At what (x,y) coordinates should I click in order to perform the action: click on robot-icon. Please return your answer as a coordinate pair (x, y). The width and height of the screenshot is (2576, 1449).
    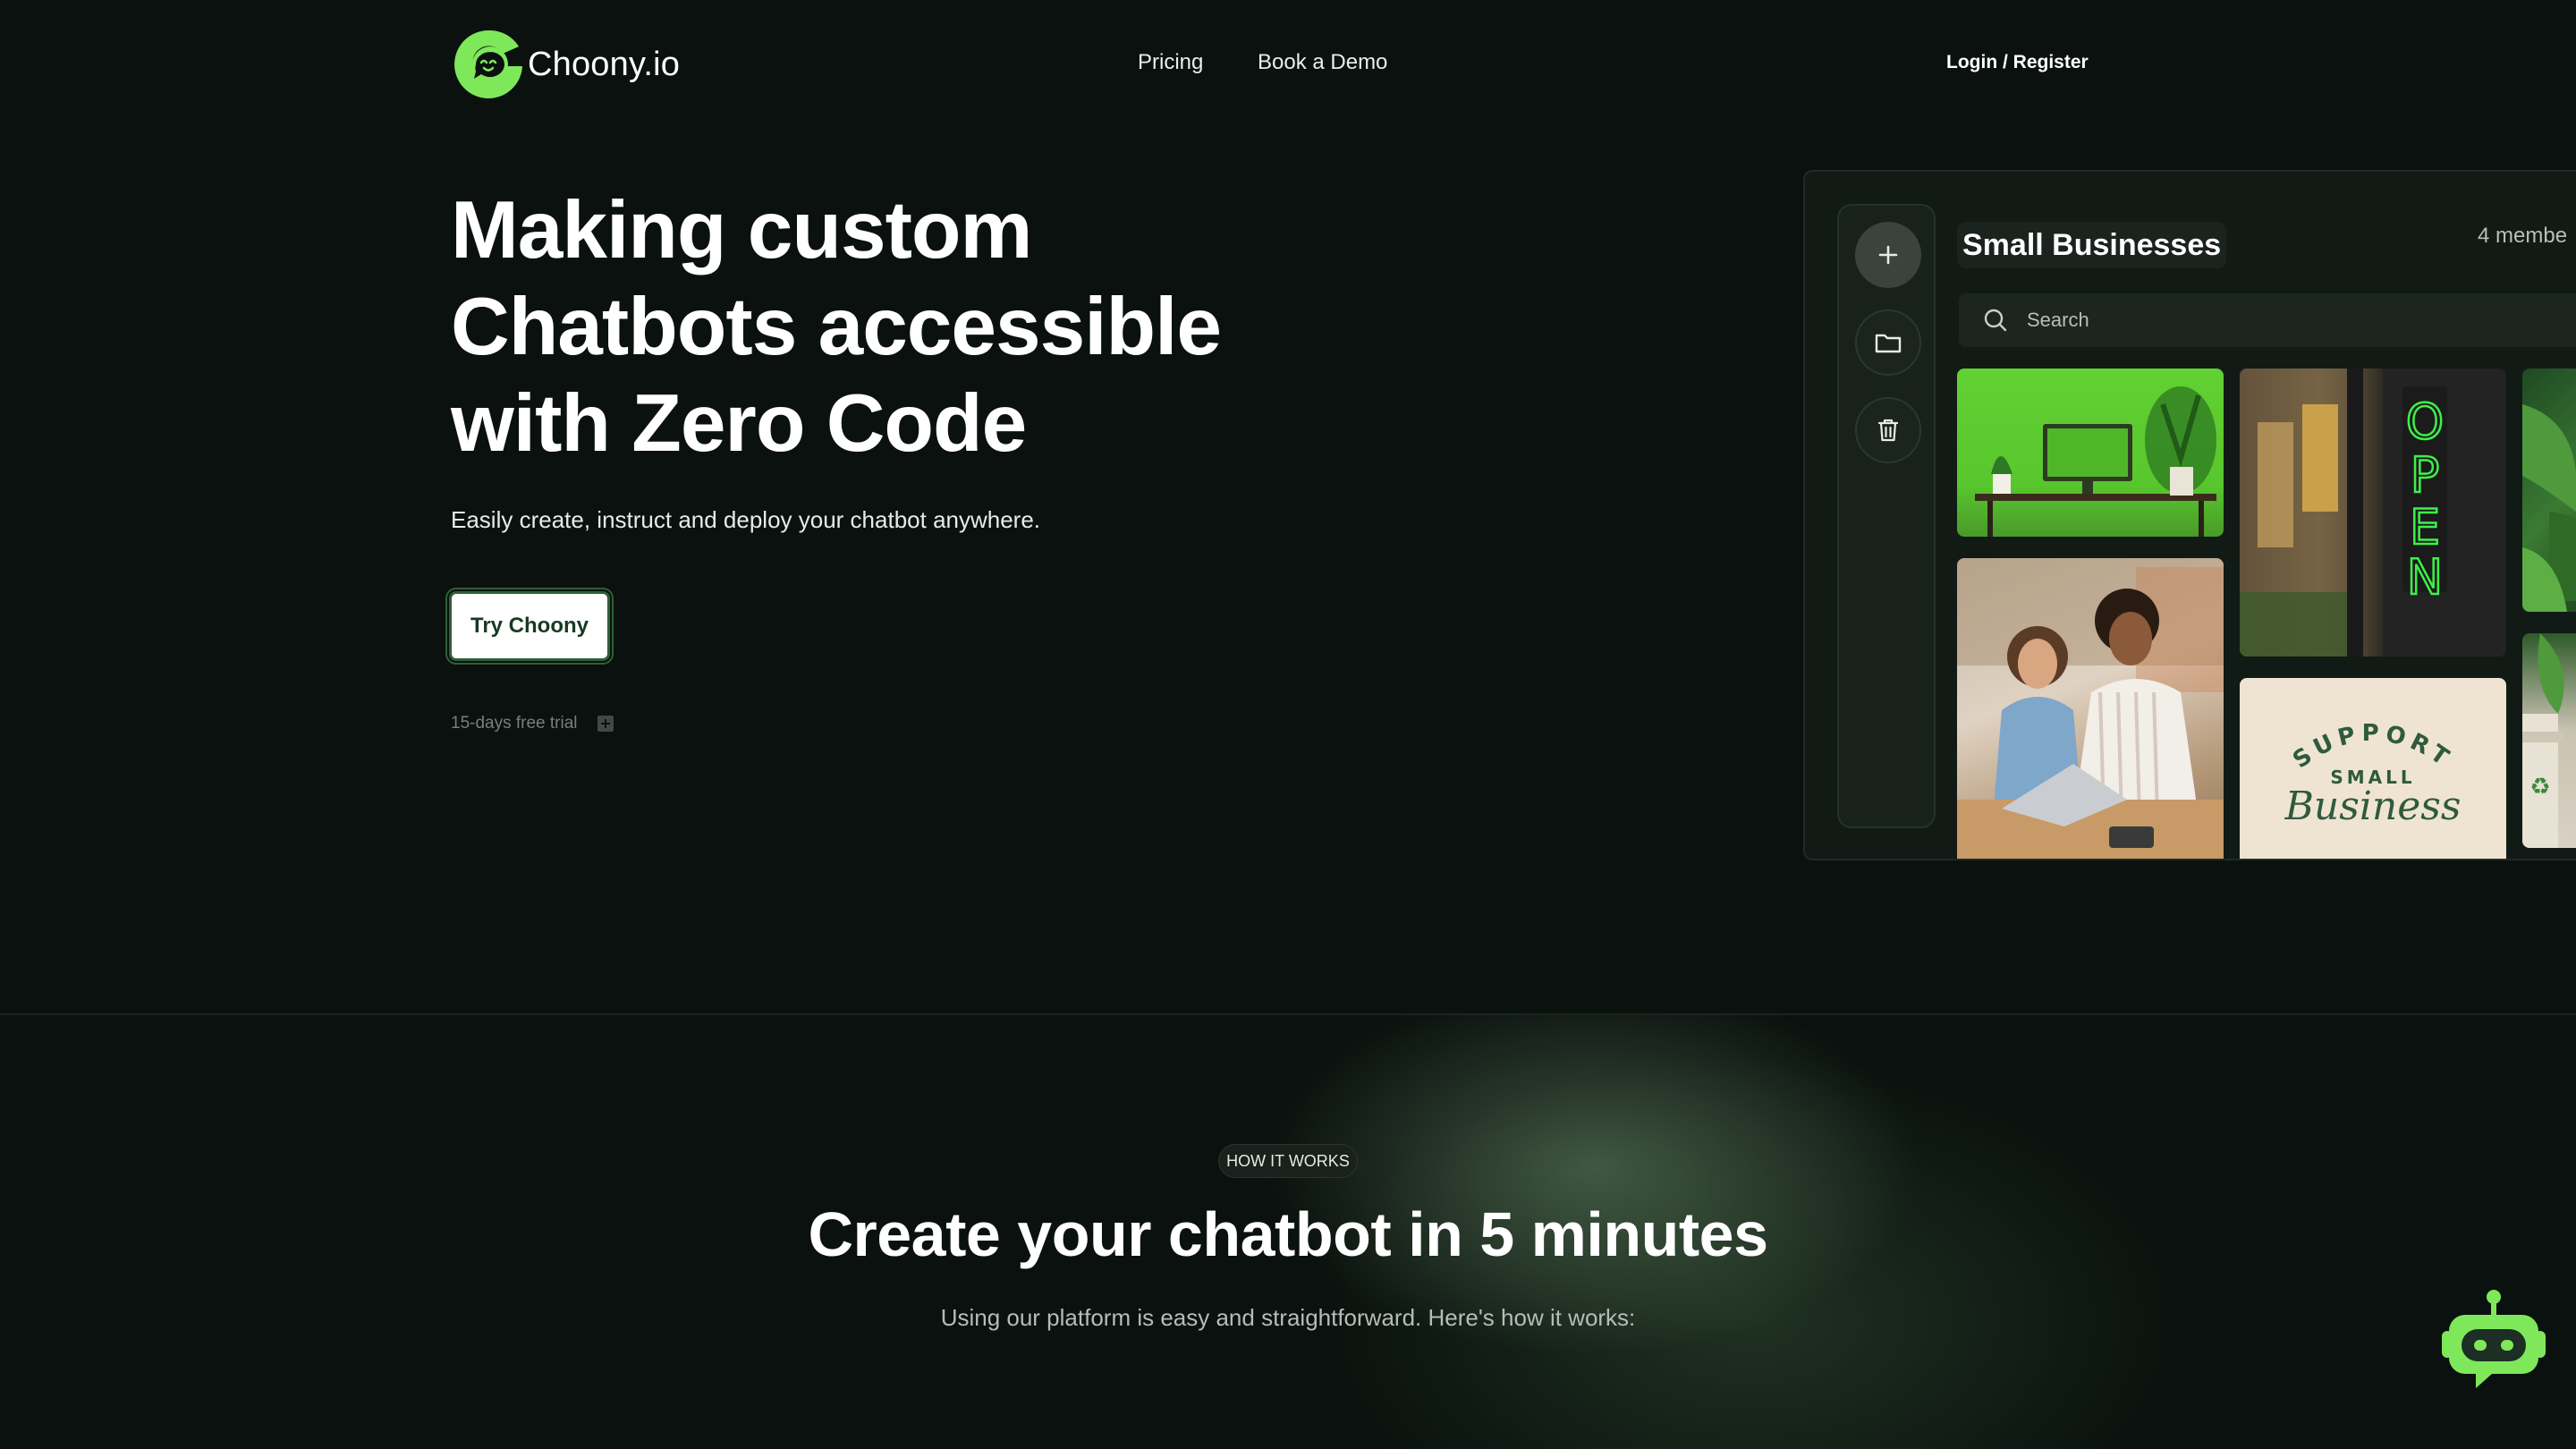
    Looking at the image, I should click on (2494, 1339).